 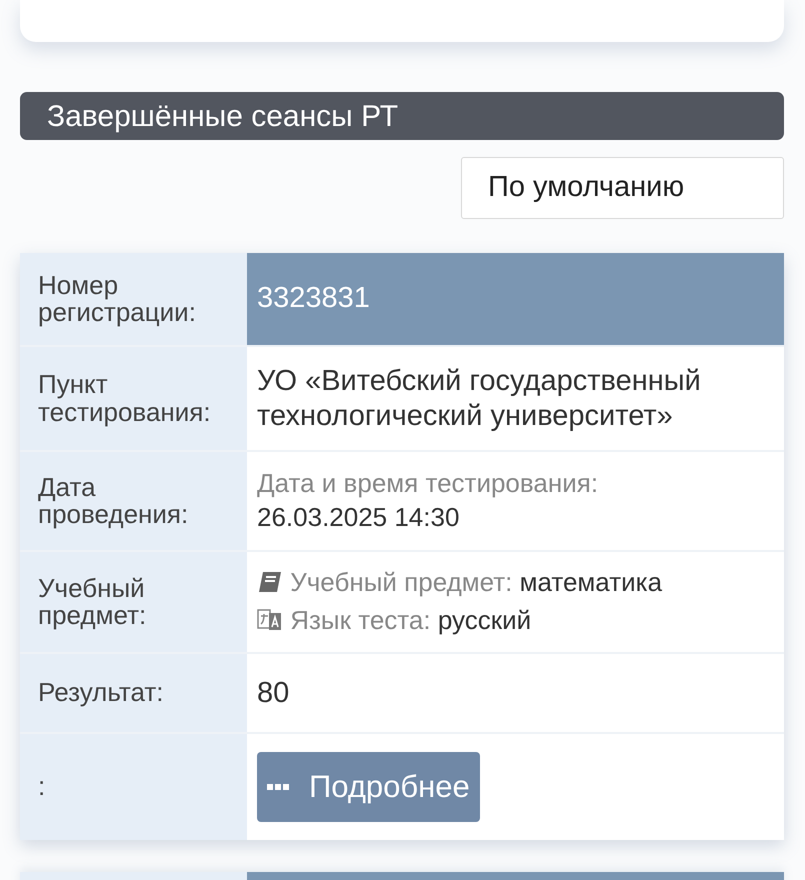 What do you see at coordinates (133, 501) in the screenshot?
I see `row-label: Дата проведения:` at bounding box center [133, 501].